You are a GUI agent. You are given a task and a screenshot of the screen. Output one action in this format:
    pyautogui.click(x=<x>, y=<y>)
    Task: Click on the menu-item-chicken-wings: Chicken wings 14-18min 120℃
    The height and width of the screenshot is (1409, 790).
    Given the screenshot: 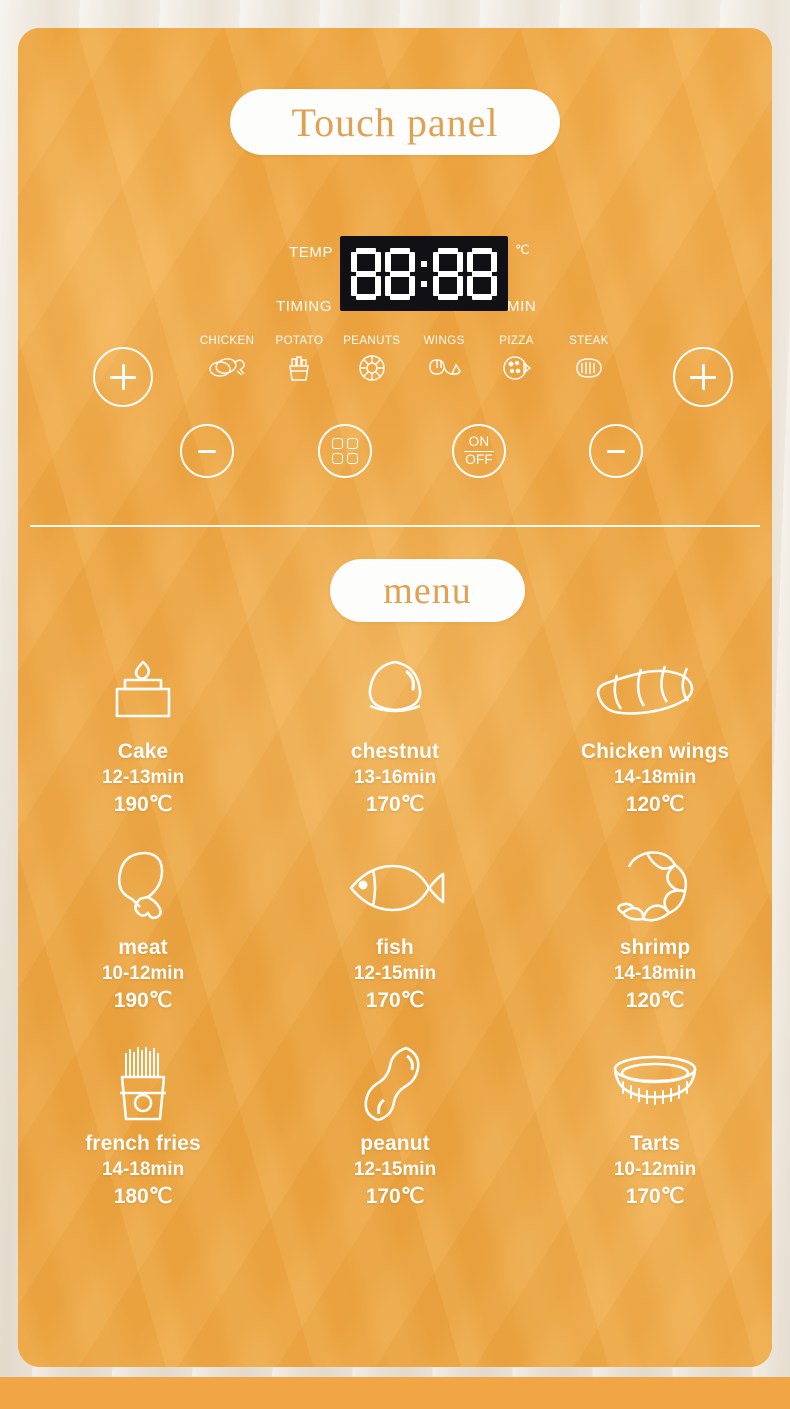 What is the action you would take?
    pyautogui.click(x=652, y=732)
    